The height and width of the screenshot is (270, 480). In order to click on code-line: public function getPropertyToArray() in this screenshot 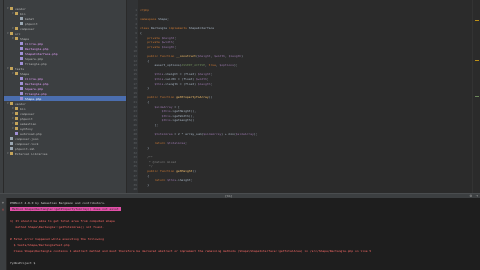, I will do `click(176, 97)`.